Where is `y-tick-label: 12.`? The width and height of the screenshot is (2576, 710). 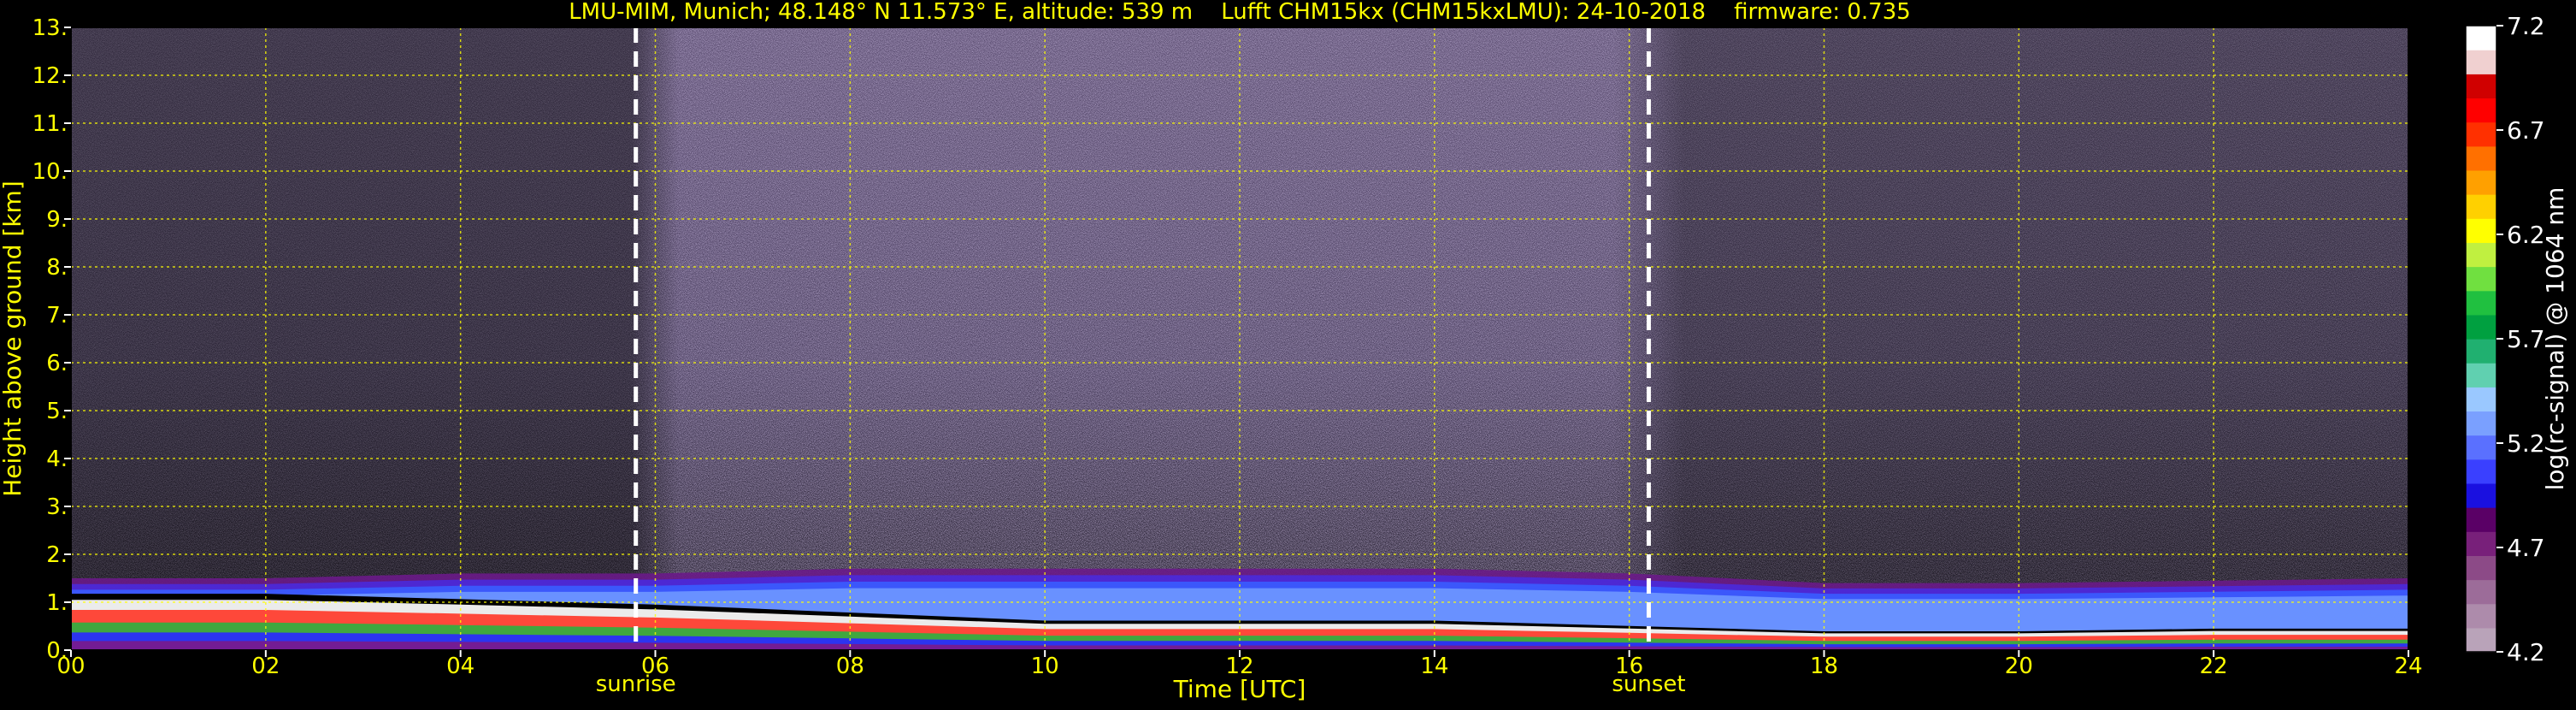 y-tick-label: 12. is located at coordinates (50, 76).